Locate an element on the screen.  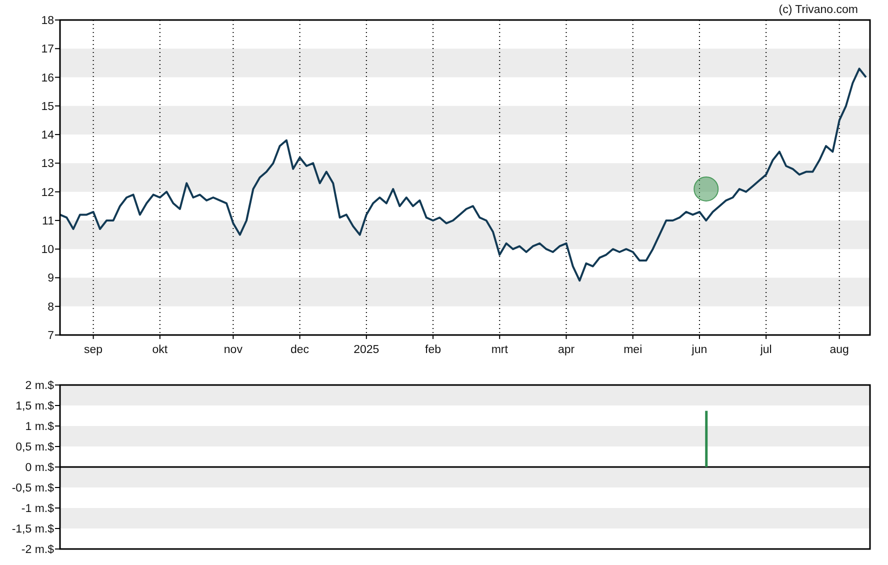
axis-tick-label: mei is located at coordinates (633, 350).